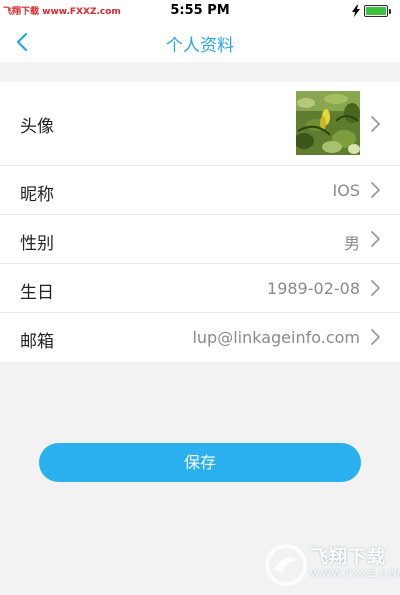 The image size is (400, 595). What do you see at coordinates (200, 46) in the screenshot?
I see `page-title: 个人资料` at bounding box center [200, 46].